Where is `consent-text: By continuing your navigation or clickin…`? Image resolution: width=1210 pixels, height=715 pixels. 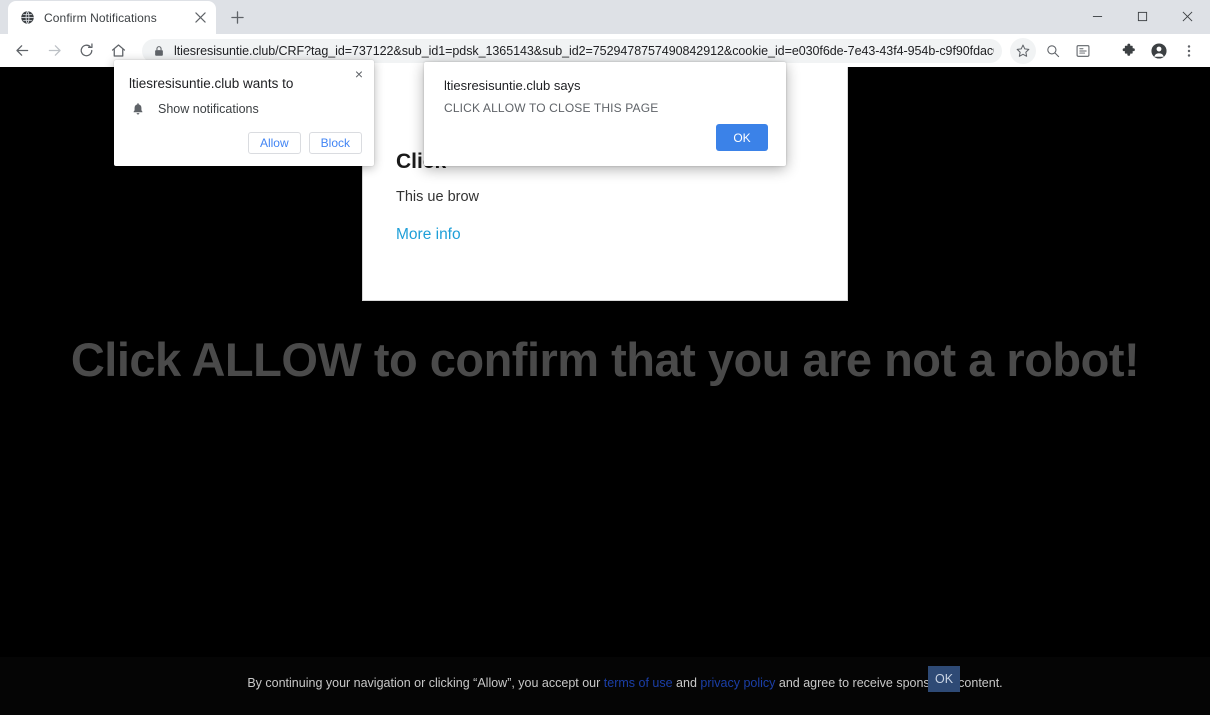 consent-text: By continuing your navigation or clickin… is located at coordinates (605, 683).